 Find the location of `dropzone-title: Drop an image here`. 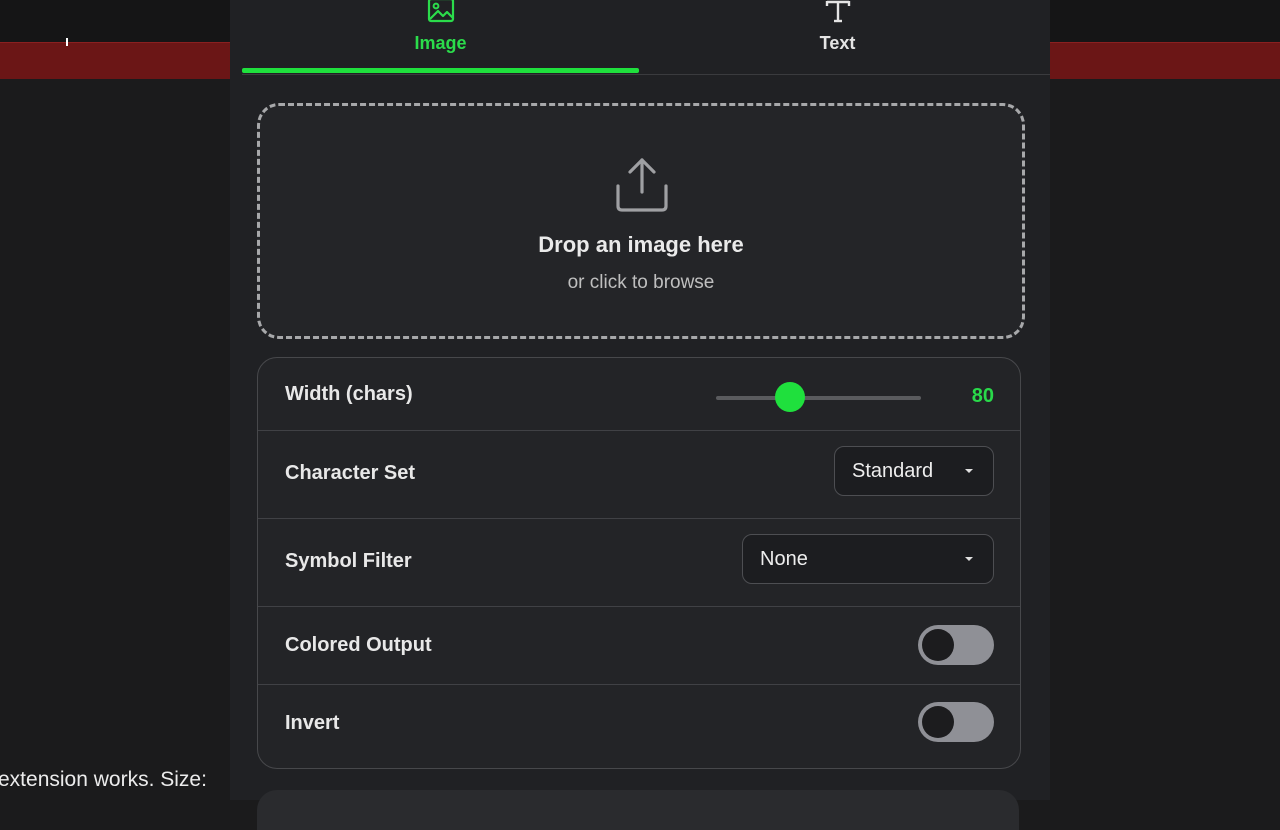

dropzone-title: Drop an image here is located at coordinates (641, 244).